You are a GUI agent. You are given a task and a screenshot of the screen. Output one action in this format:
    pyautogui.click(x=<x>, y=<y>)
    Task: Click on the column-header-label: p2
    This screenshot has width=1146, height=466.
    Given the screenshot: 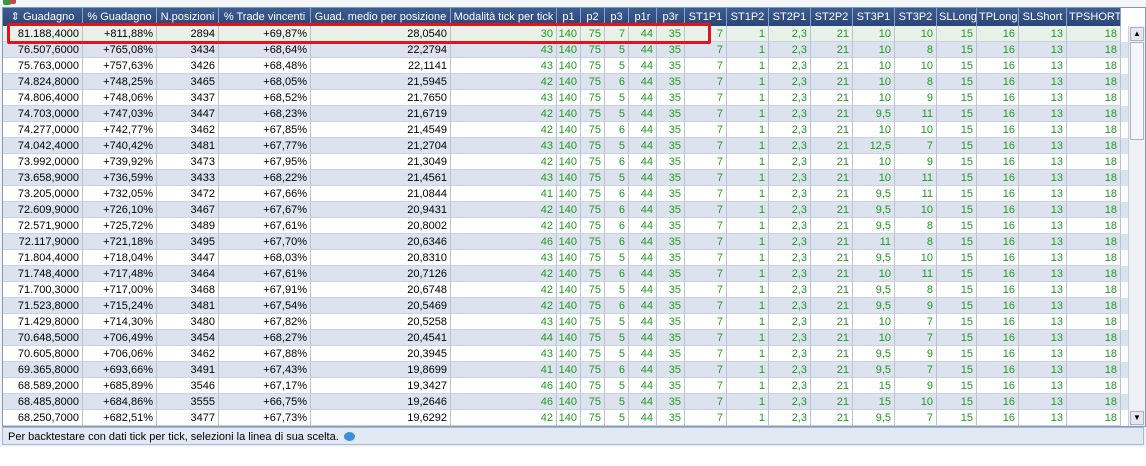 What is the action you would take?
    pyautogui.click(x=592, y=17)
    